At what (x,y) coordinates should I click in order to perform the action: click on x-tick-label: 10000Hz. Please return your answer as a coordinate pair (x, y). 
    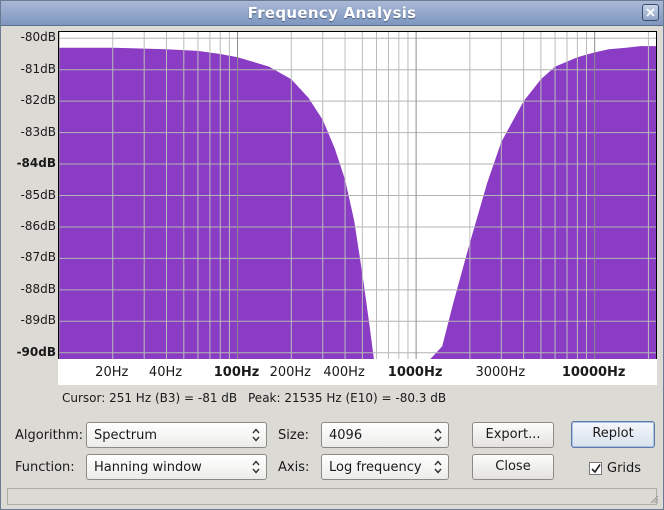
    Looking at the image, I should click on (593, 372).